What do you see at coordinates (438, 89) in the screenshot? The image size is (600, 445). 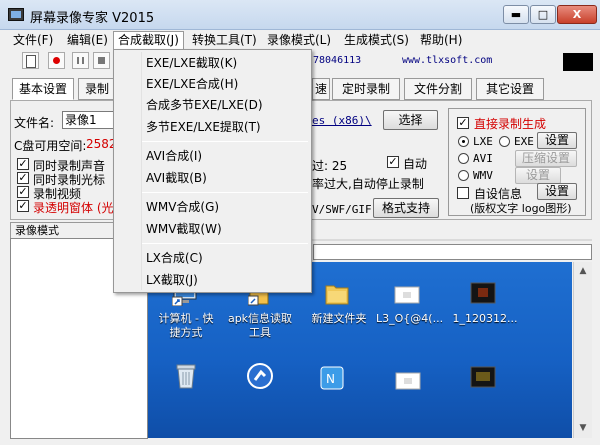 I see `tab-file-split: 文件分割` at bounding box center [438, 89].